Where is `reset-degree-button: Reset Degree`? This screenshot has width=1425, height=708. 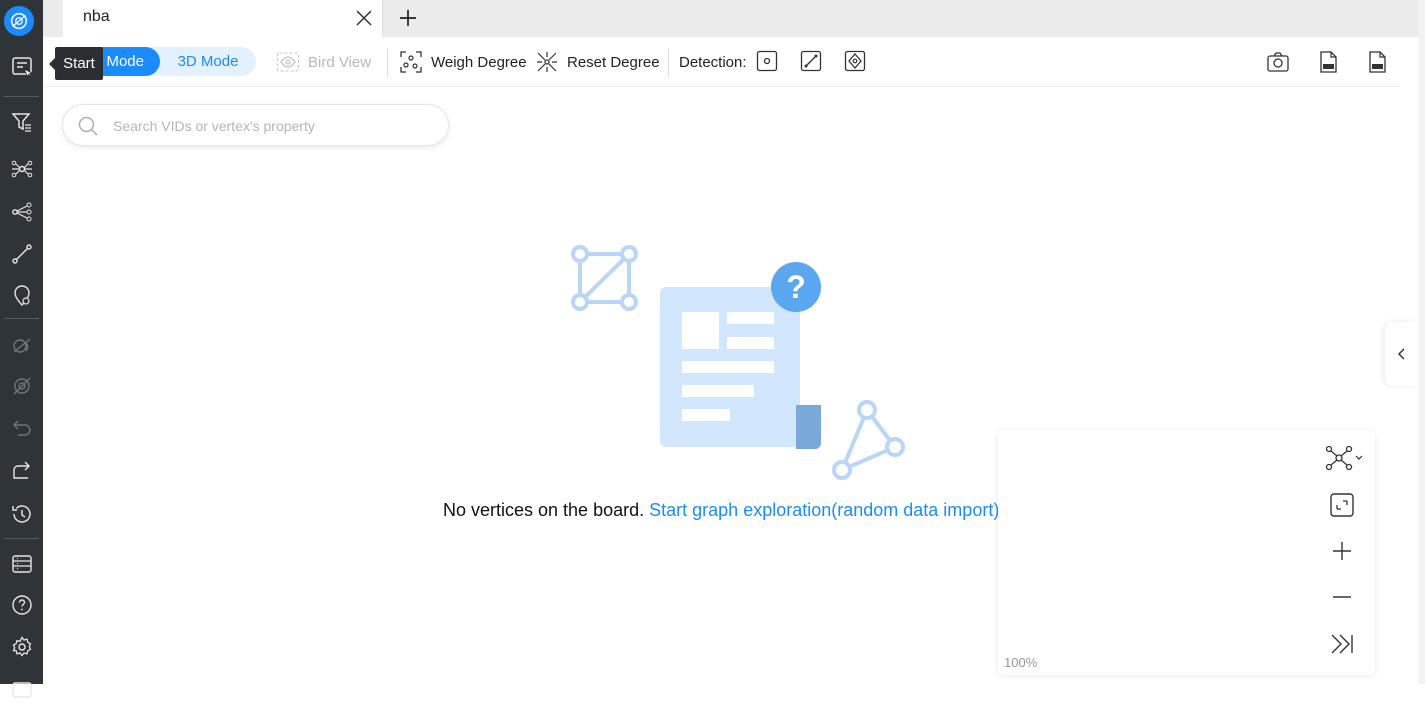
reset-degree-button: Reset Degree is located at coordinates (597, 62).